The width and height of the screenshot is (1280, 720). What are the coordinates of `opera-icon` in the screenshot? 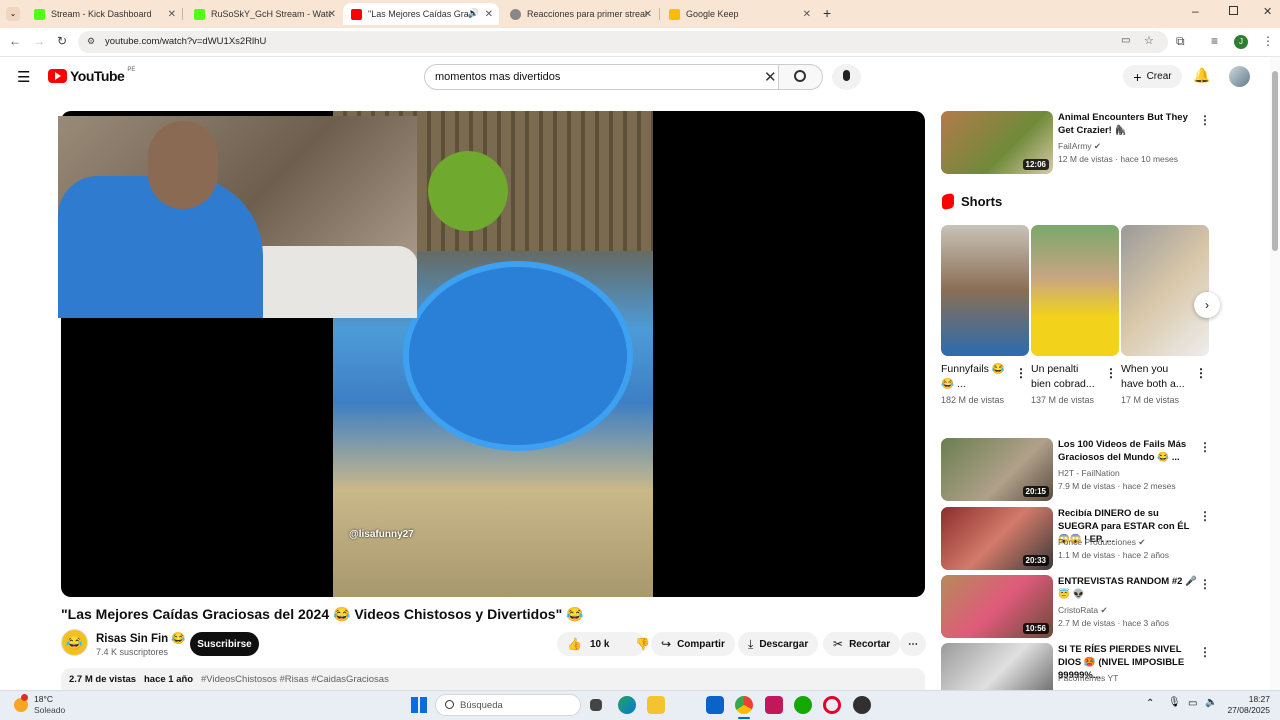 It's located at (832, 705).